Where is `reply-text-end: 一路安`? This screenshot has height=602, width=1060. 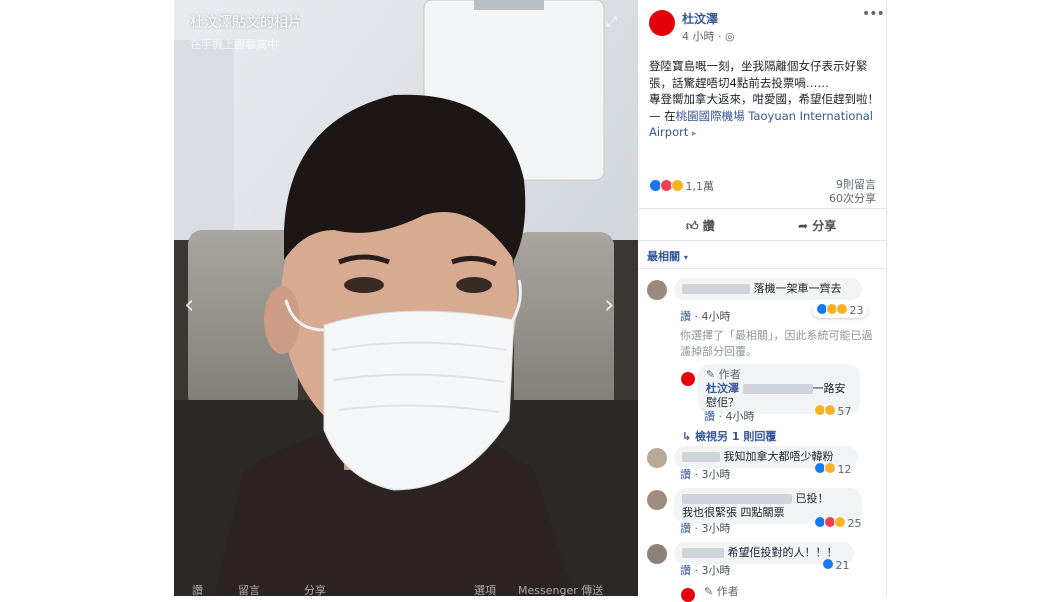 reply-text-end: 一路安 is located at coordinates (829, 388).